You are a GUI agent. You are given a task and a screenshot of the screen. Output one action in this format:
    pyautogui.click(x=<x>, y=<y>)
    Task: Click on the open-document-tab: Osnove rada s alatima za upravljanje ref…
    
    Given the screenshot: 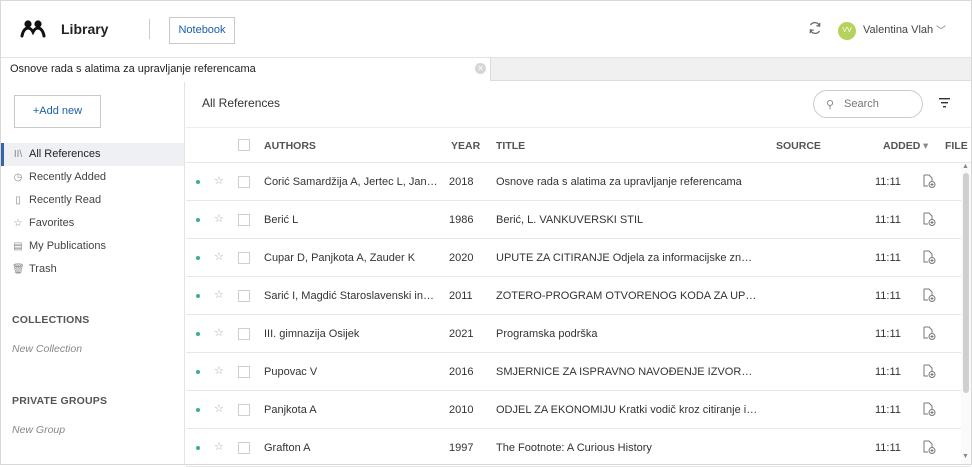 What is the action you would take?
    pyautogui.click(x=246, y=69)
    